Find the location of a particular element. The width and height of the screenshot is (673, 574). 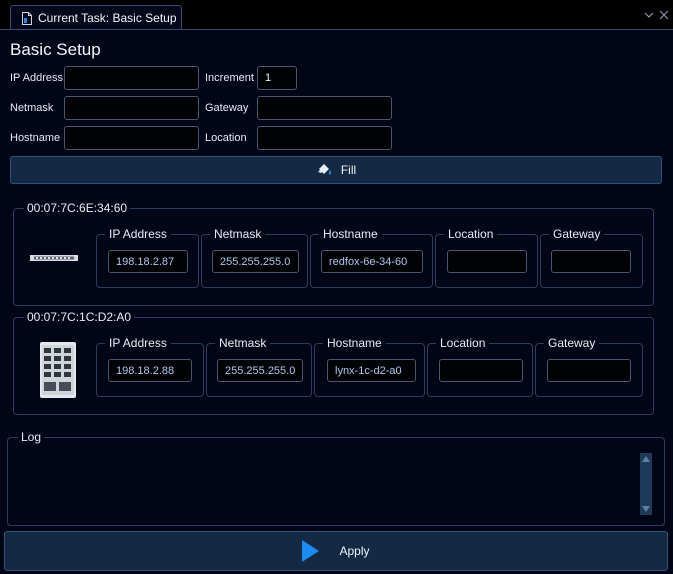

fill-button: Fill is located at coordinates (336, 170).